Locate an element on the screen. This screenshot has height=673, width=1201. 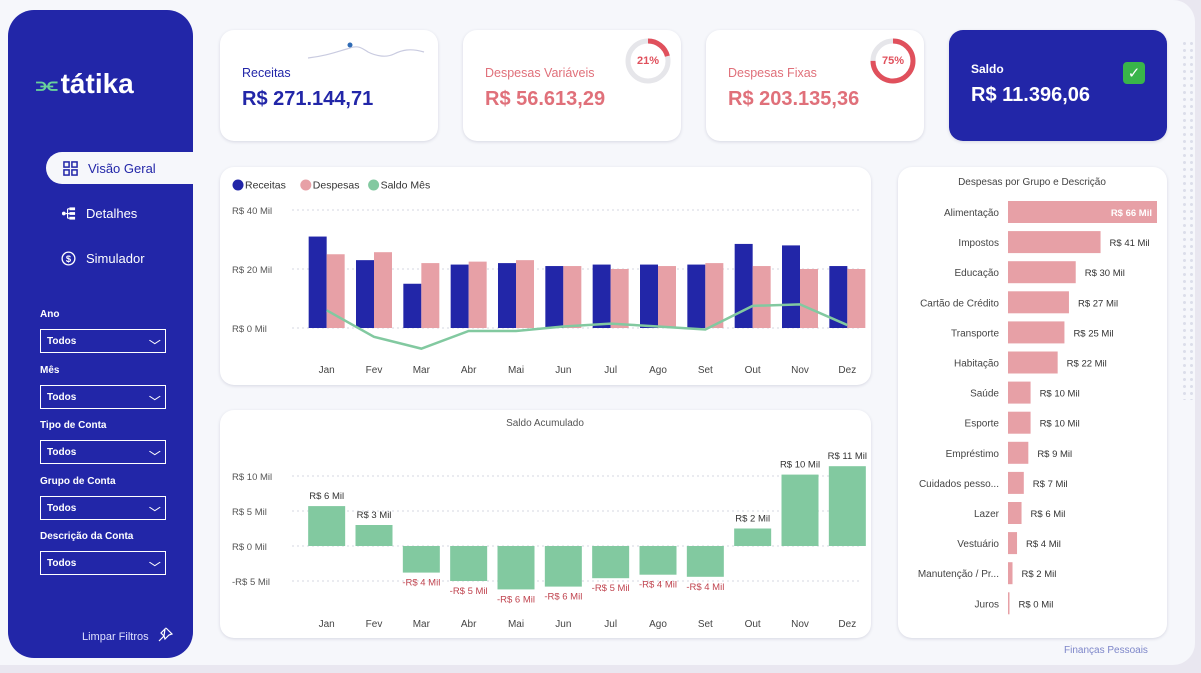
data-label: R$ 22 Mil is located at coordinates (1087, 364).